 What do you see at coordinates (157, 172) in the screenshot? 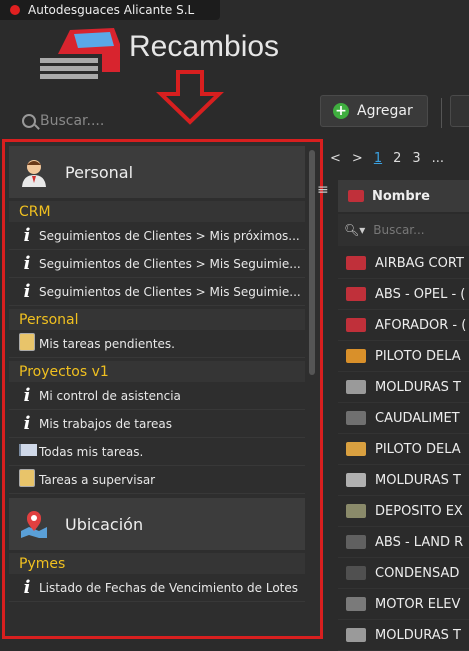
I see `group-personal: Personal` at bounding box center [157, 172].